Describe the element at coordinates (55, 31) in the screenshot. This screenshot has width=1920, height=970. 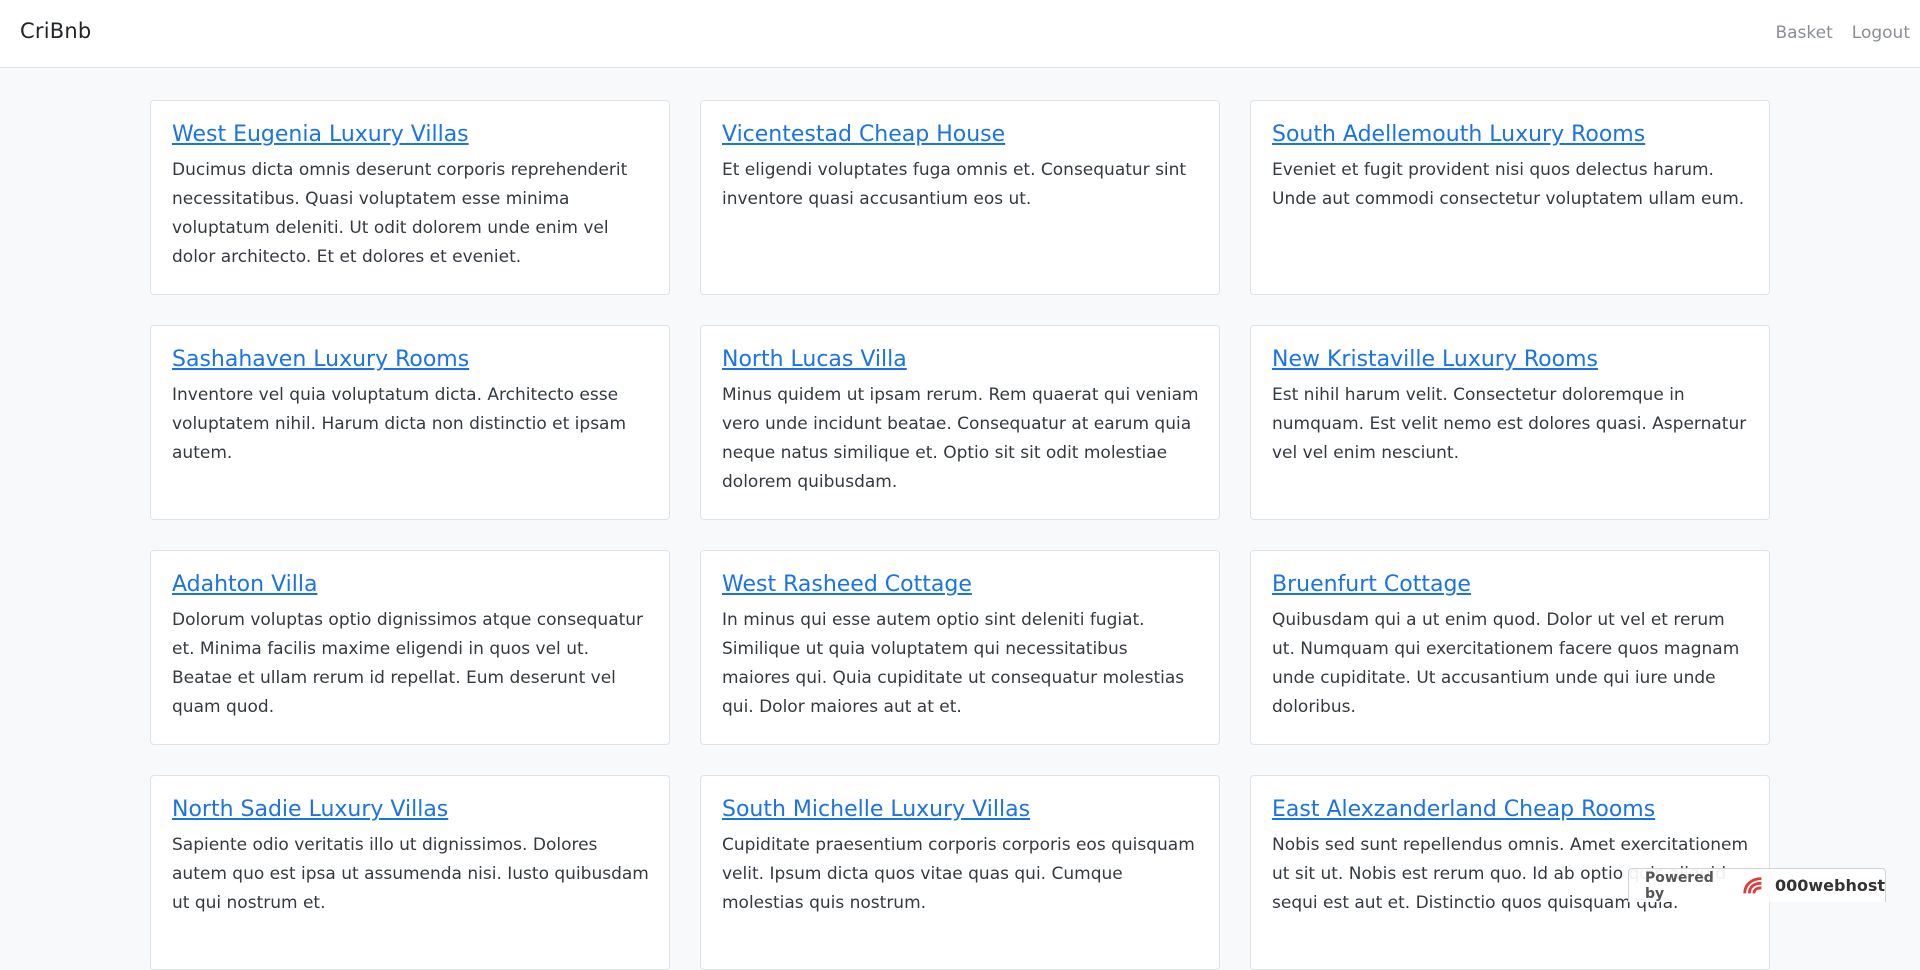
I see `brand-logo-link: CriBnb` at that location.